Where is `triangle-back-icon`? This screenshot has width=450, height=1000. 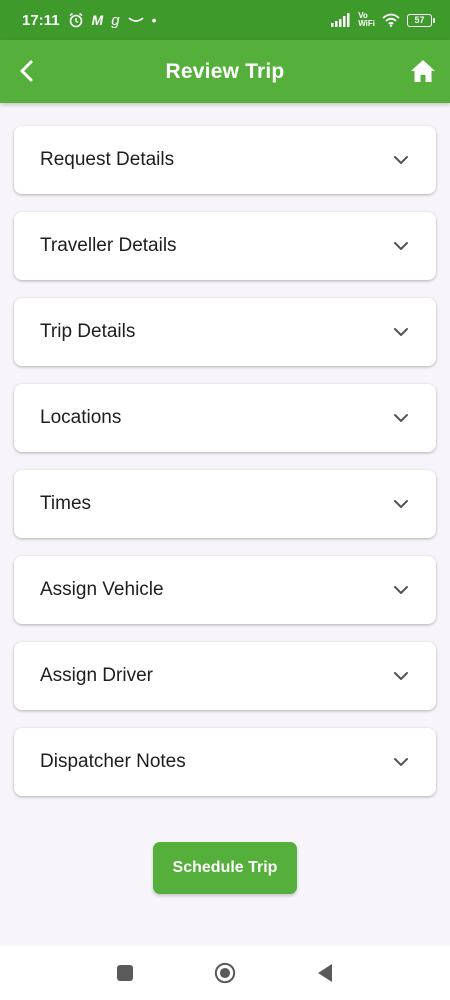
triangle-back-icon is located at coordinates (325, 973).